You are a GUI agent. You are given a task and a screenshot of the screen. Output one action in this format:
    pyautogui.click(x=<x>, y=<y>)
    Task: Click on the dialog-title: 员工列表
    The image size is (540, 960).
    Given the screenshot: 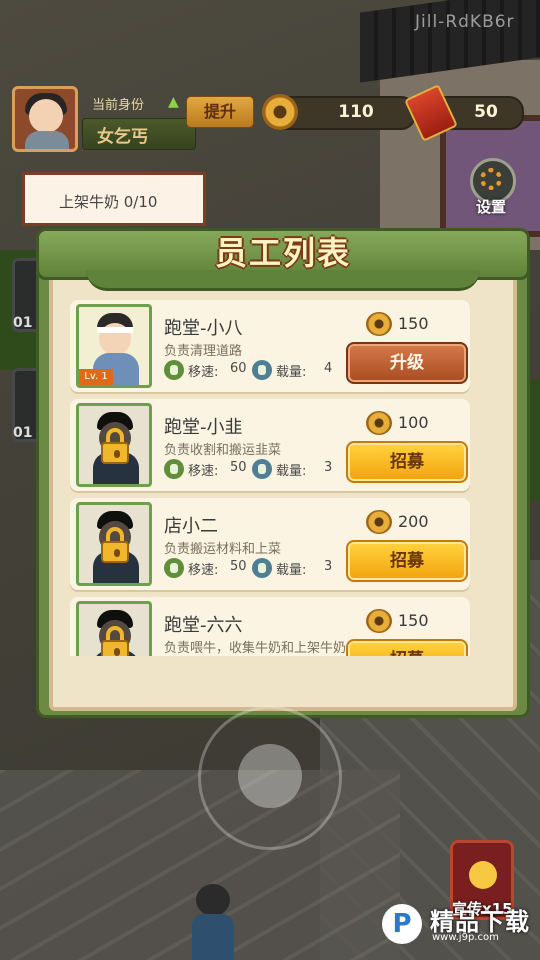 What is the action you would take?
    pyautogui.click(x=282, y=253)
    